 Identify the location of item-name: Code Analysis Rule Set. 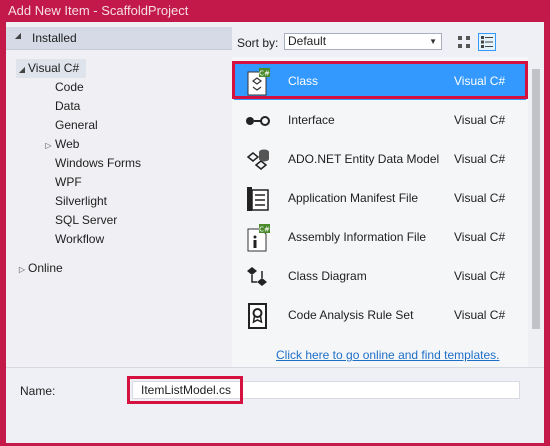
(351, 315).